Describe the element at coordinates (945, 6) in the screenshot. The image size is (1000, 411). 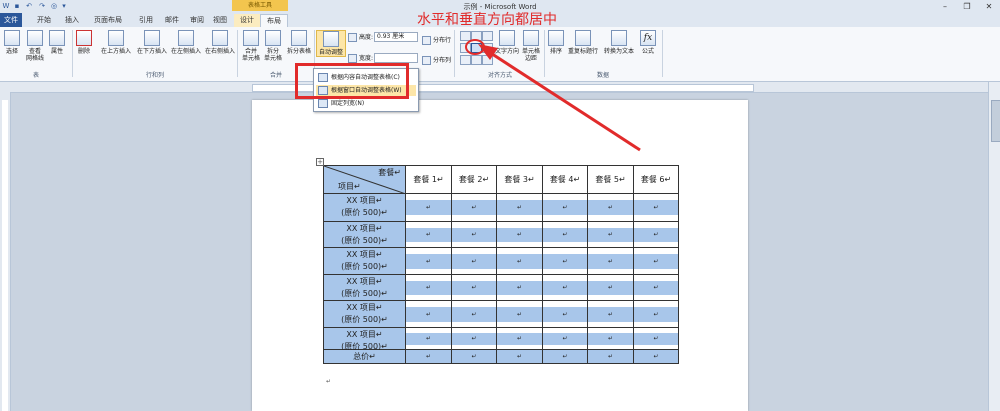
I see `minimize-icon: –` at that location.